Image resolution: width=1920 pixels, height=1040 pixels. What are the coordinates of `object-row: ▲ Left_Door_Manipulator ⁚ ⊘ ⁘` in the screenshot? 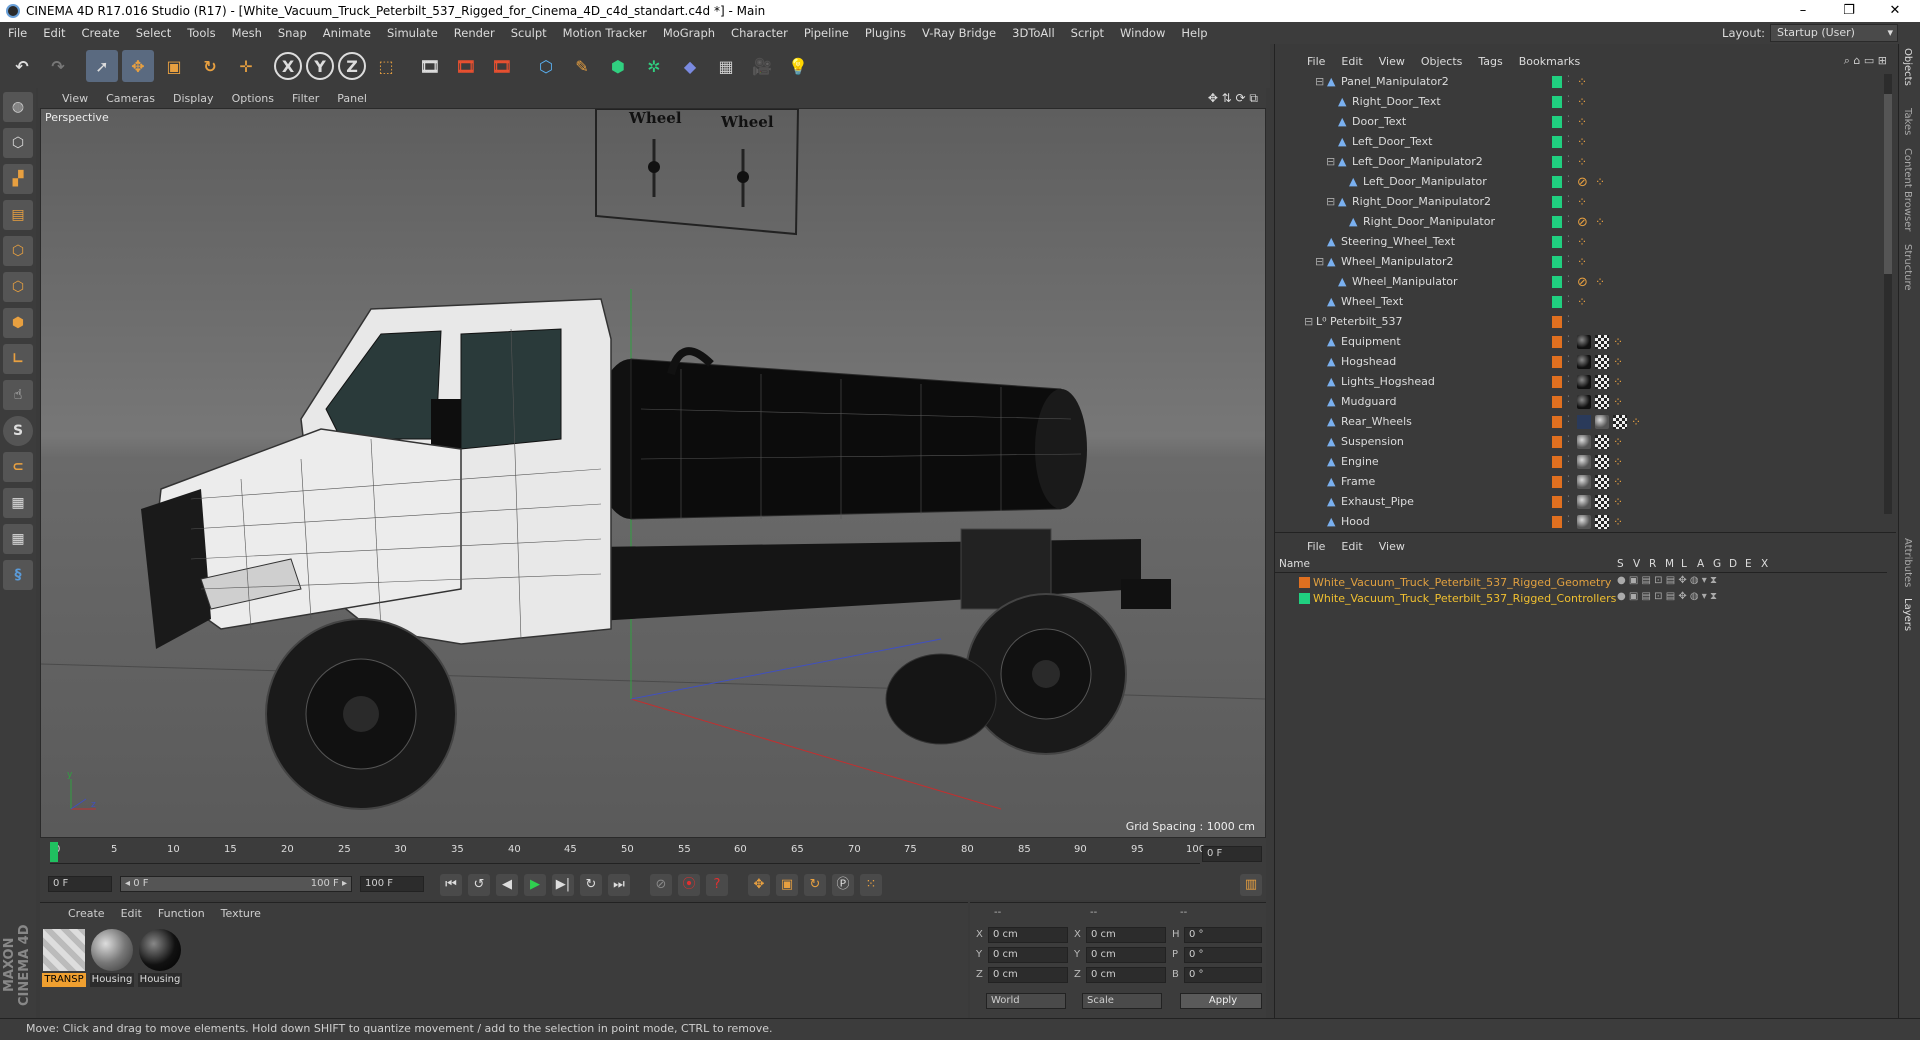 It's located at (1581, 182).